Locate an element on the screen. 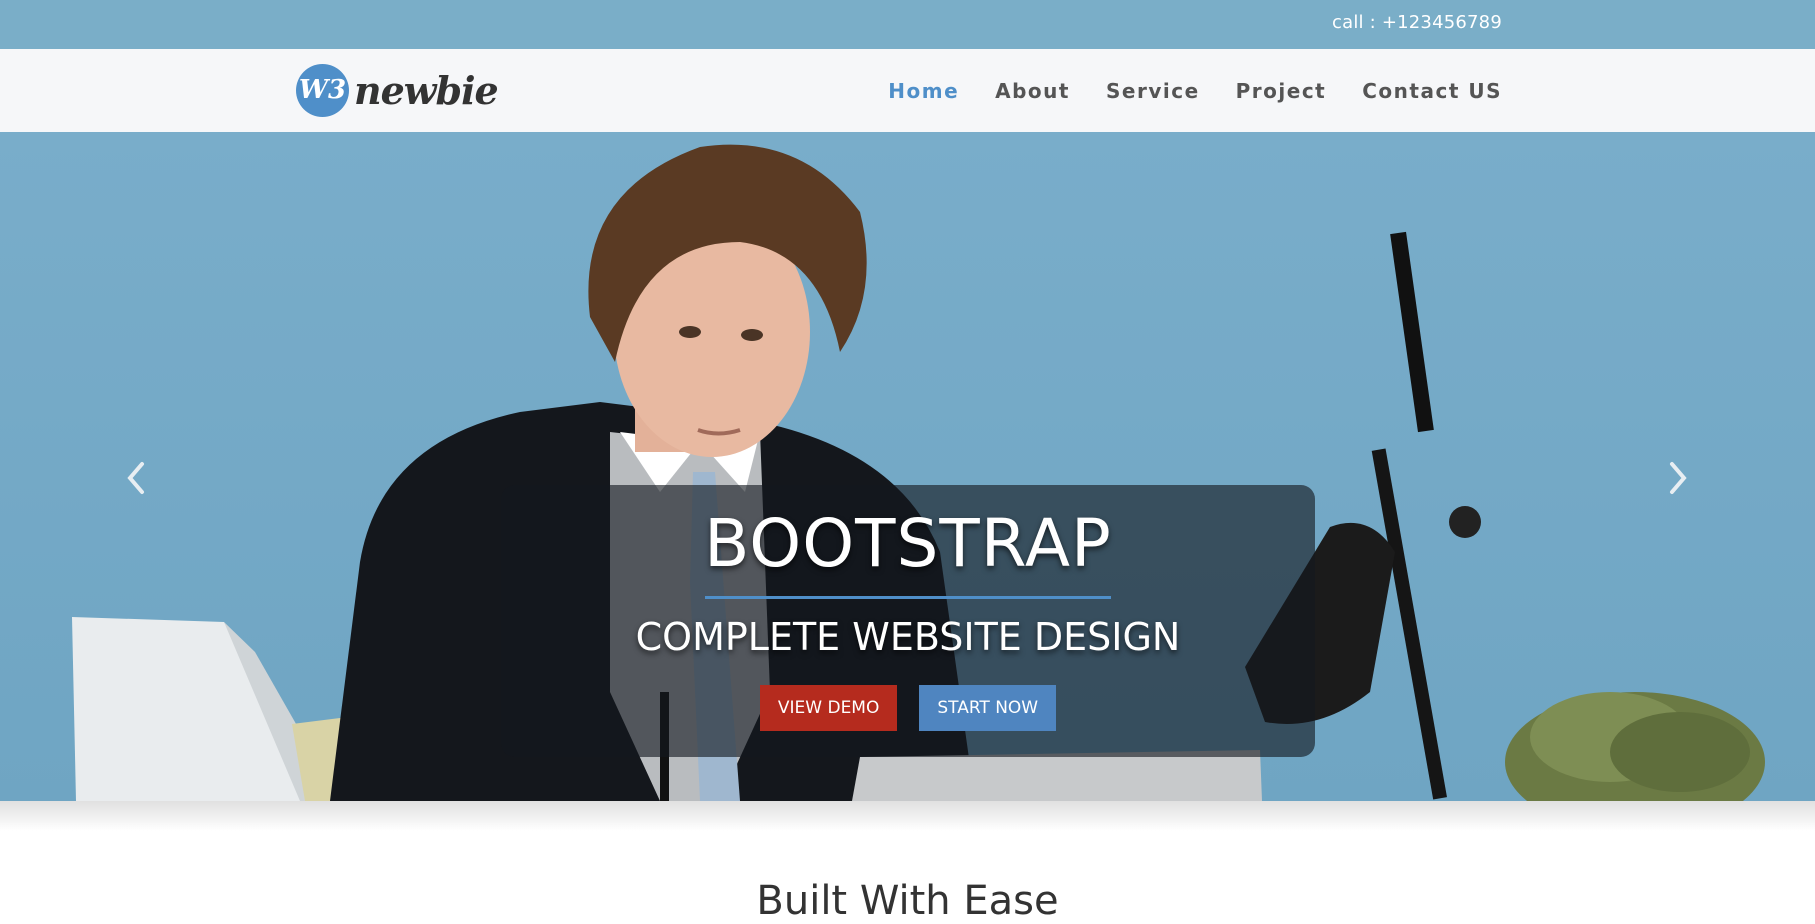 The image size is (1815, 924). chevron-right-icon is located at coordinates (1678, 478).